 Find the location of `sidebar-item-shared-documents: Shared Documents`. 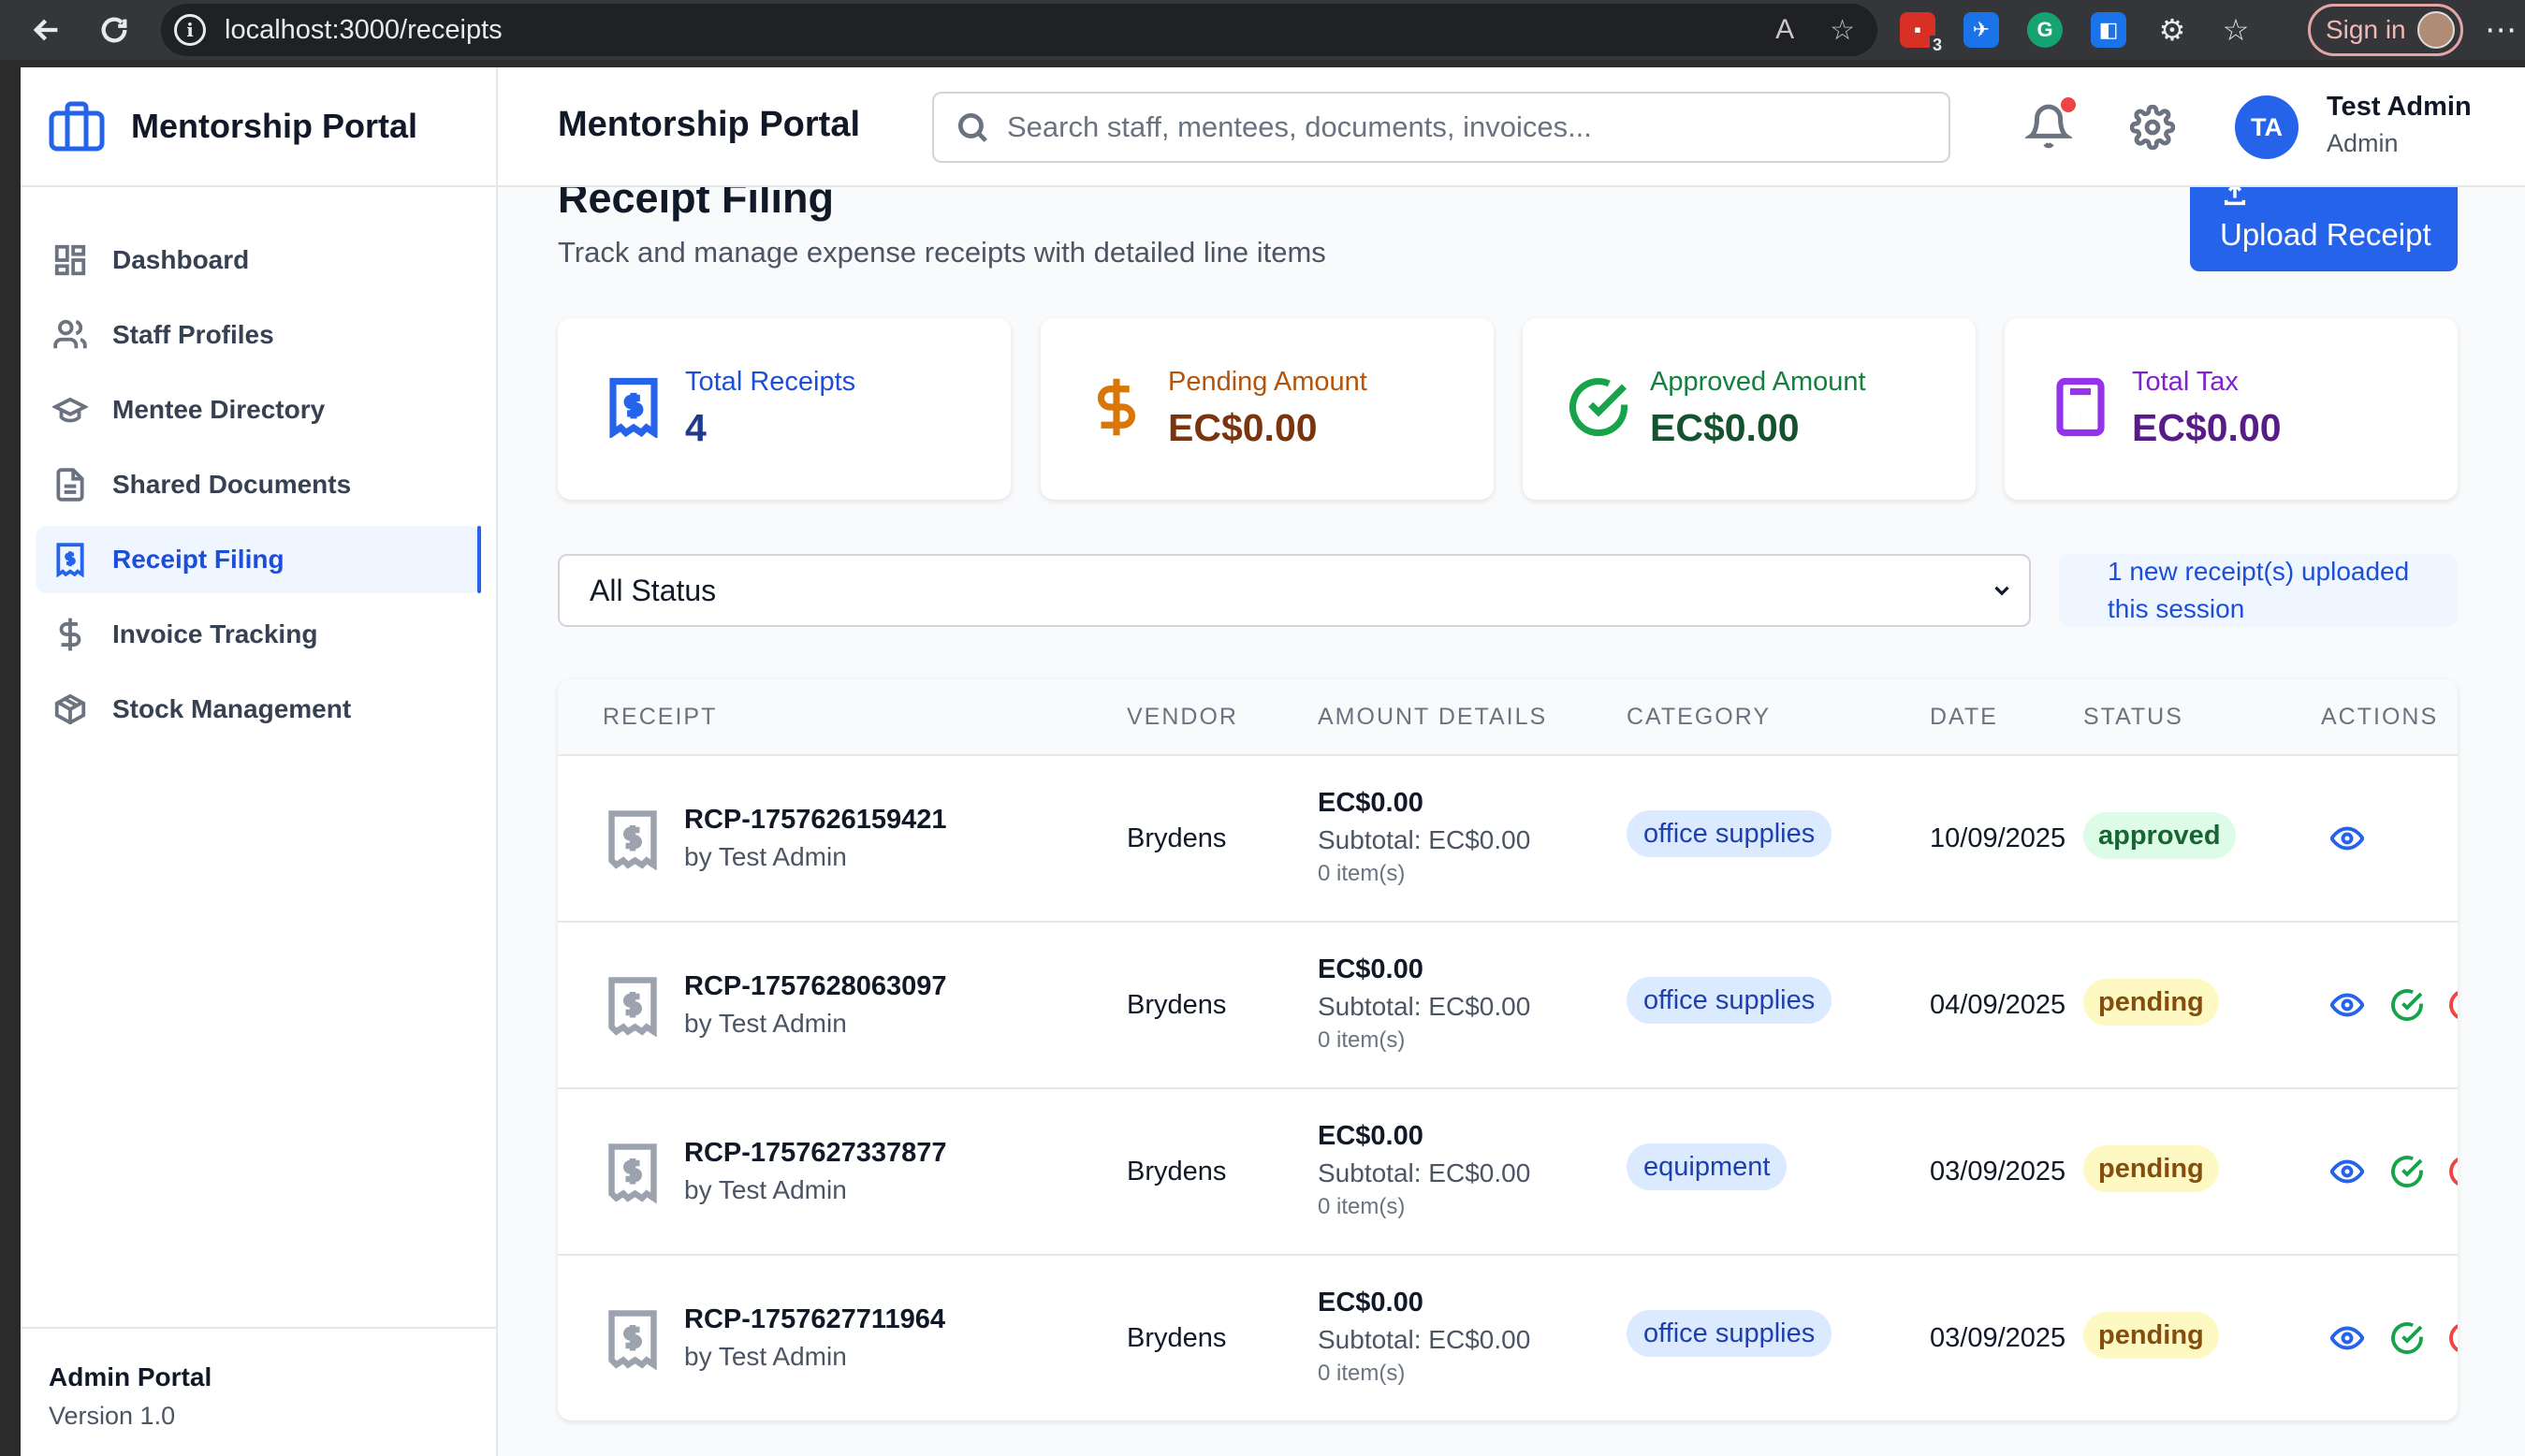

sidebar-item-shared-documents: Shared Documents is located at coordinates (259, 484).